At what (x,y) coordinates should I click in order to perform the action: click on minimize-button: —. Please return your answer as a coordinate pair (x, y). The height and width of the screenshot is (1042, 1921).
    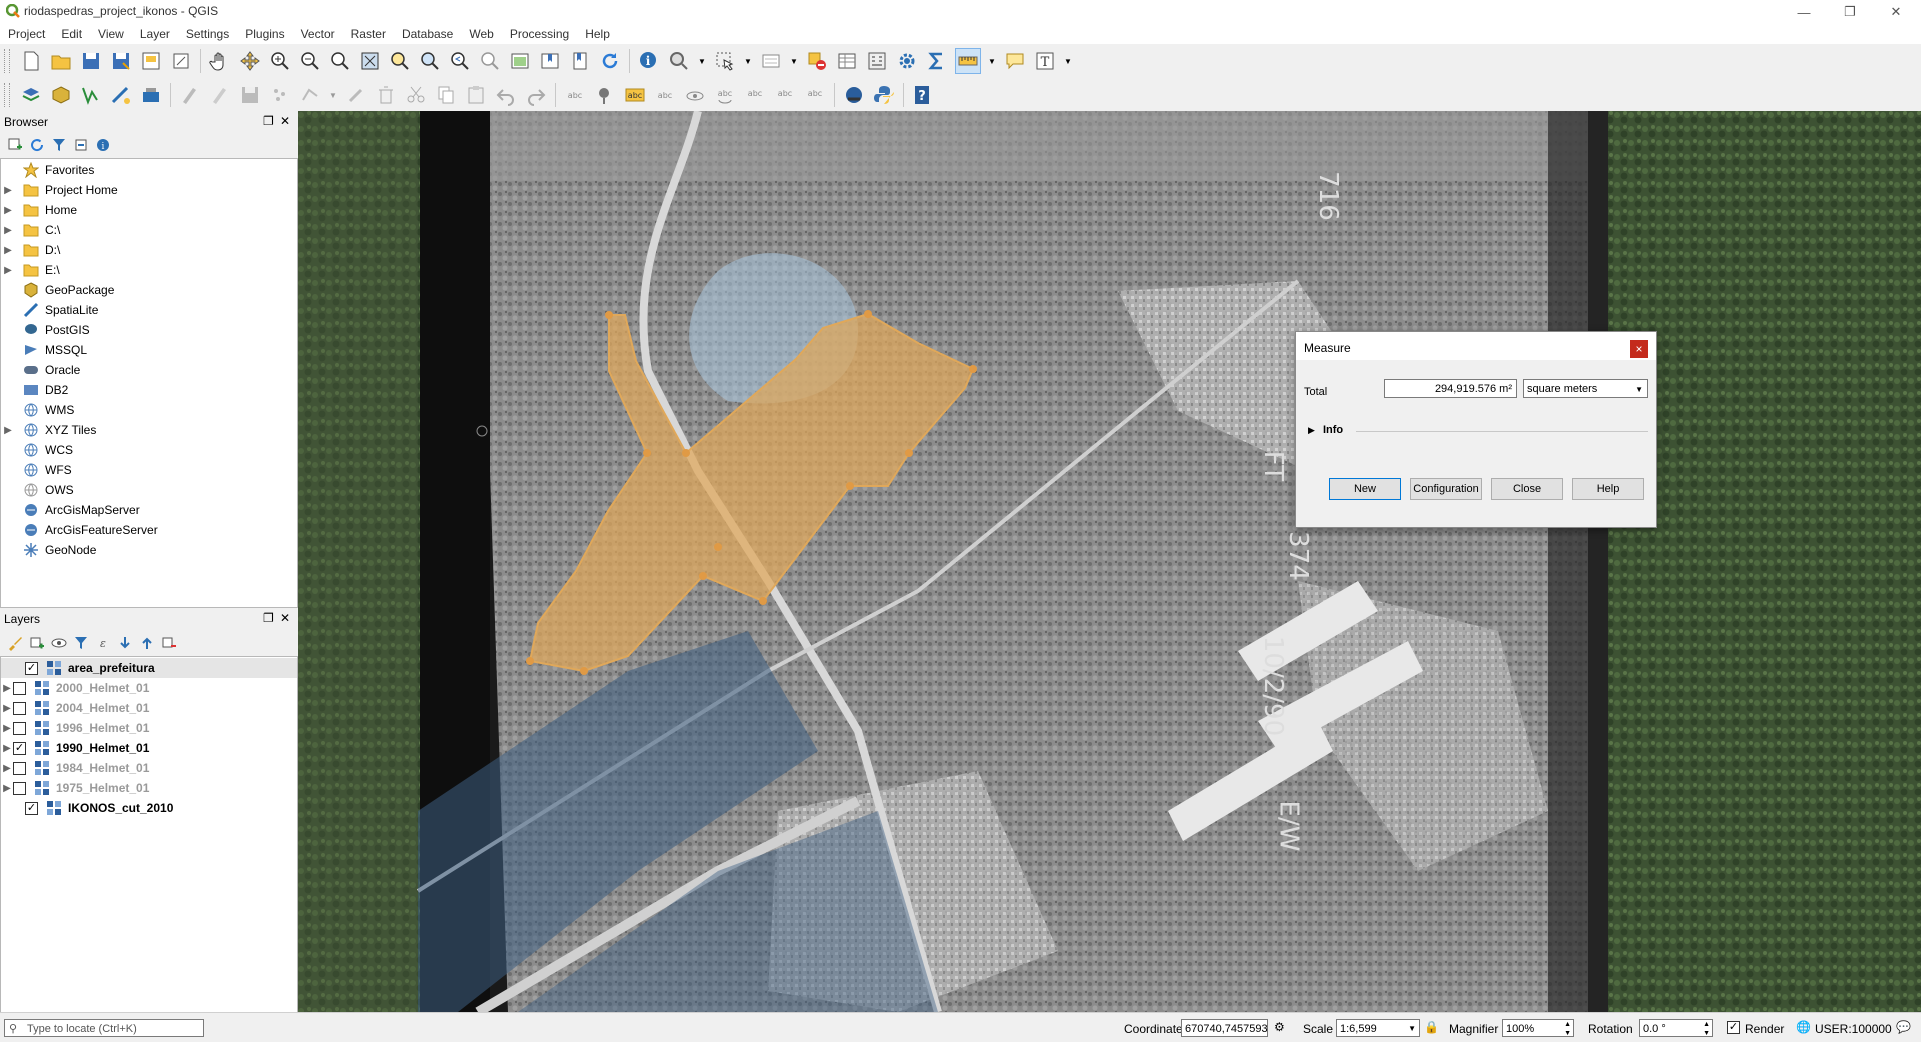
    Looking at the image, I should click on (1804, 12).